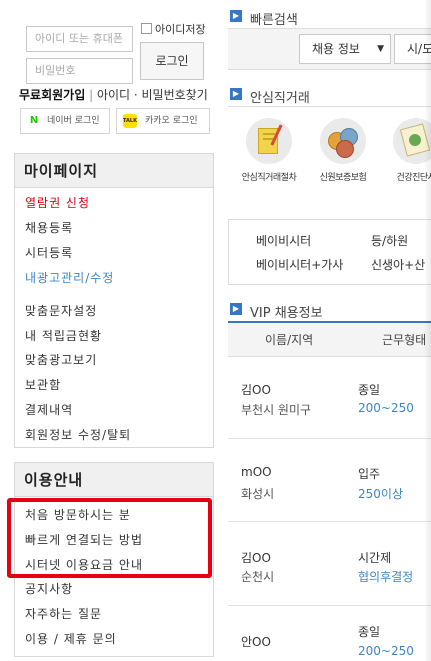 Image resolution: width=431 pixels, height=661 pixels. What do you see at coordinates (171, 121) in the screenshot?
I see `kakao-login-label: 카카오 로그인` at bounding box center [171, 121].